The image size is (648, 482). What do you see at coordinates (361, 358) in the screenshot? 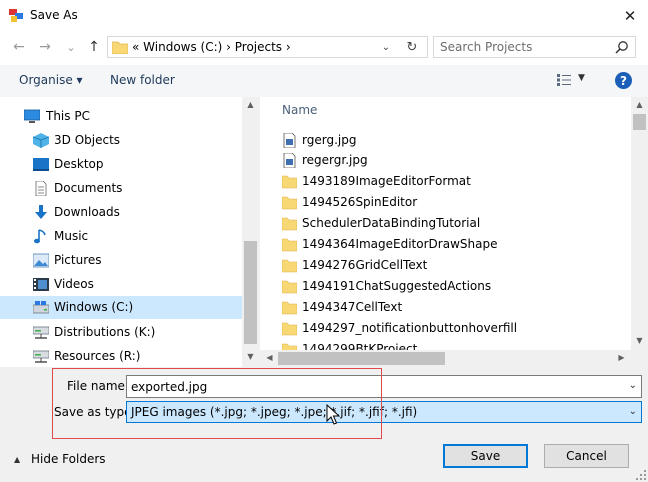
I see `file-horizontal-scroll-thumb` at bounding box center [361, 358].